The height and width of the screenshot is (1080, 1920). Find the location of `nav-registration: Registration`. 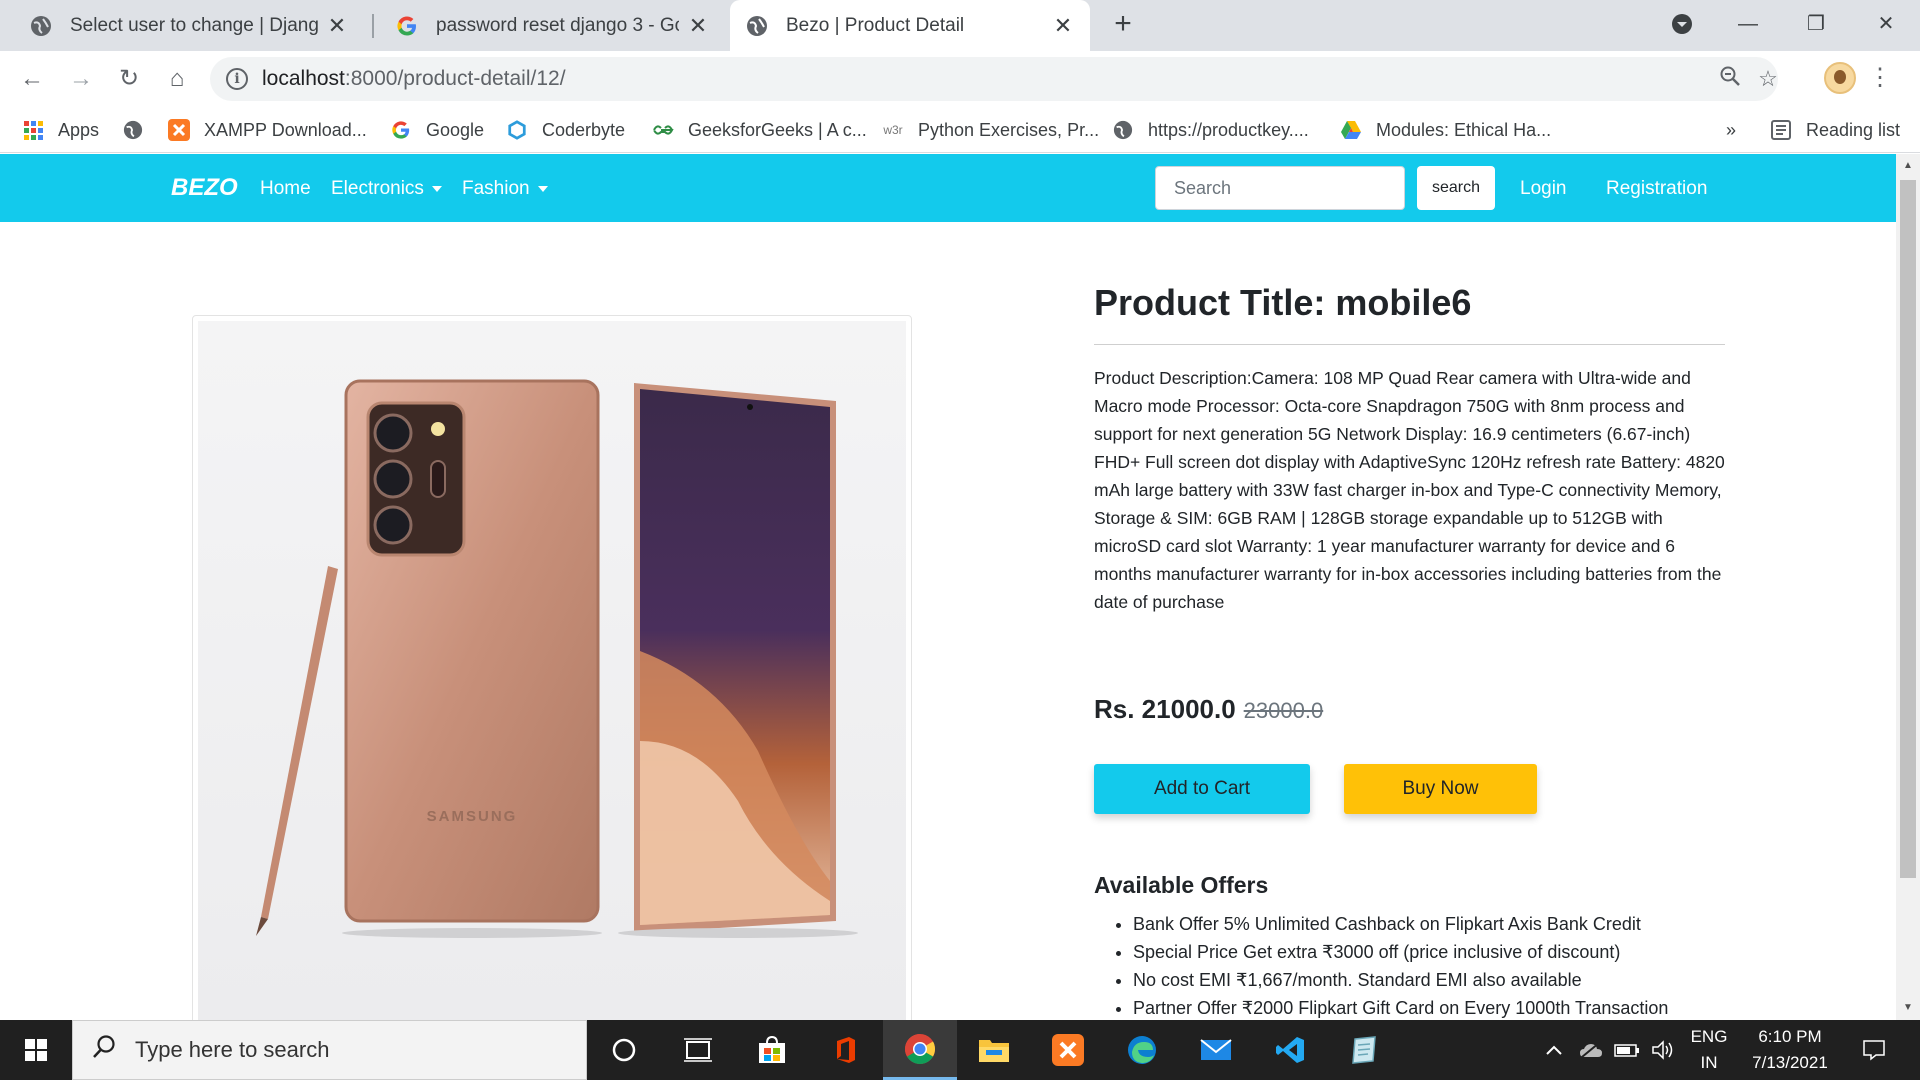

nav-registration: Registration is located at coordinates (1656, 189).